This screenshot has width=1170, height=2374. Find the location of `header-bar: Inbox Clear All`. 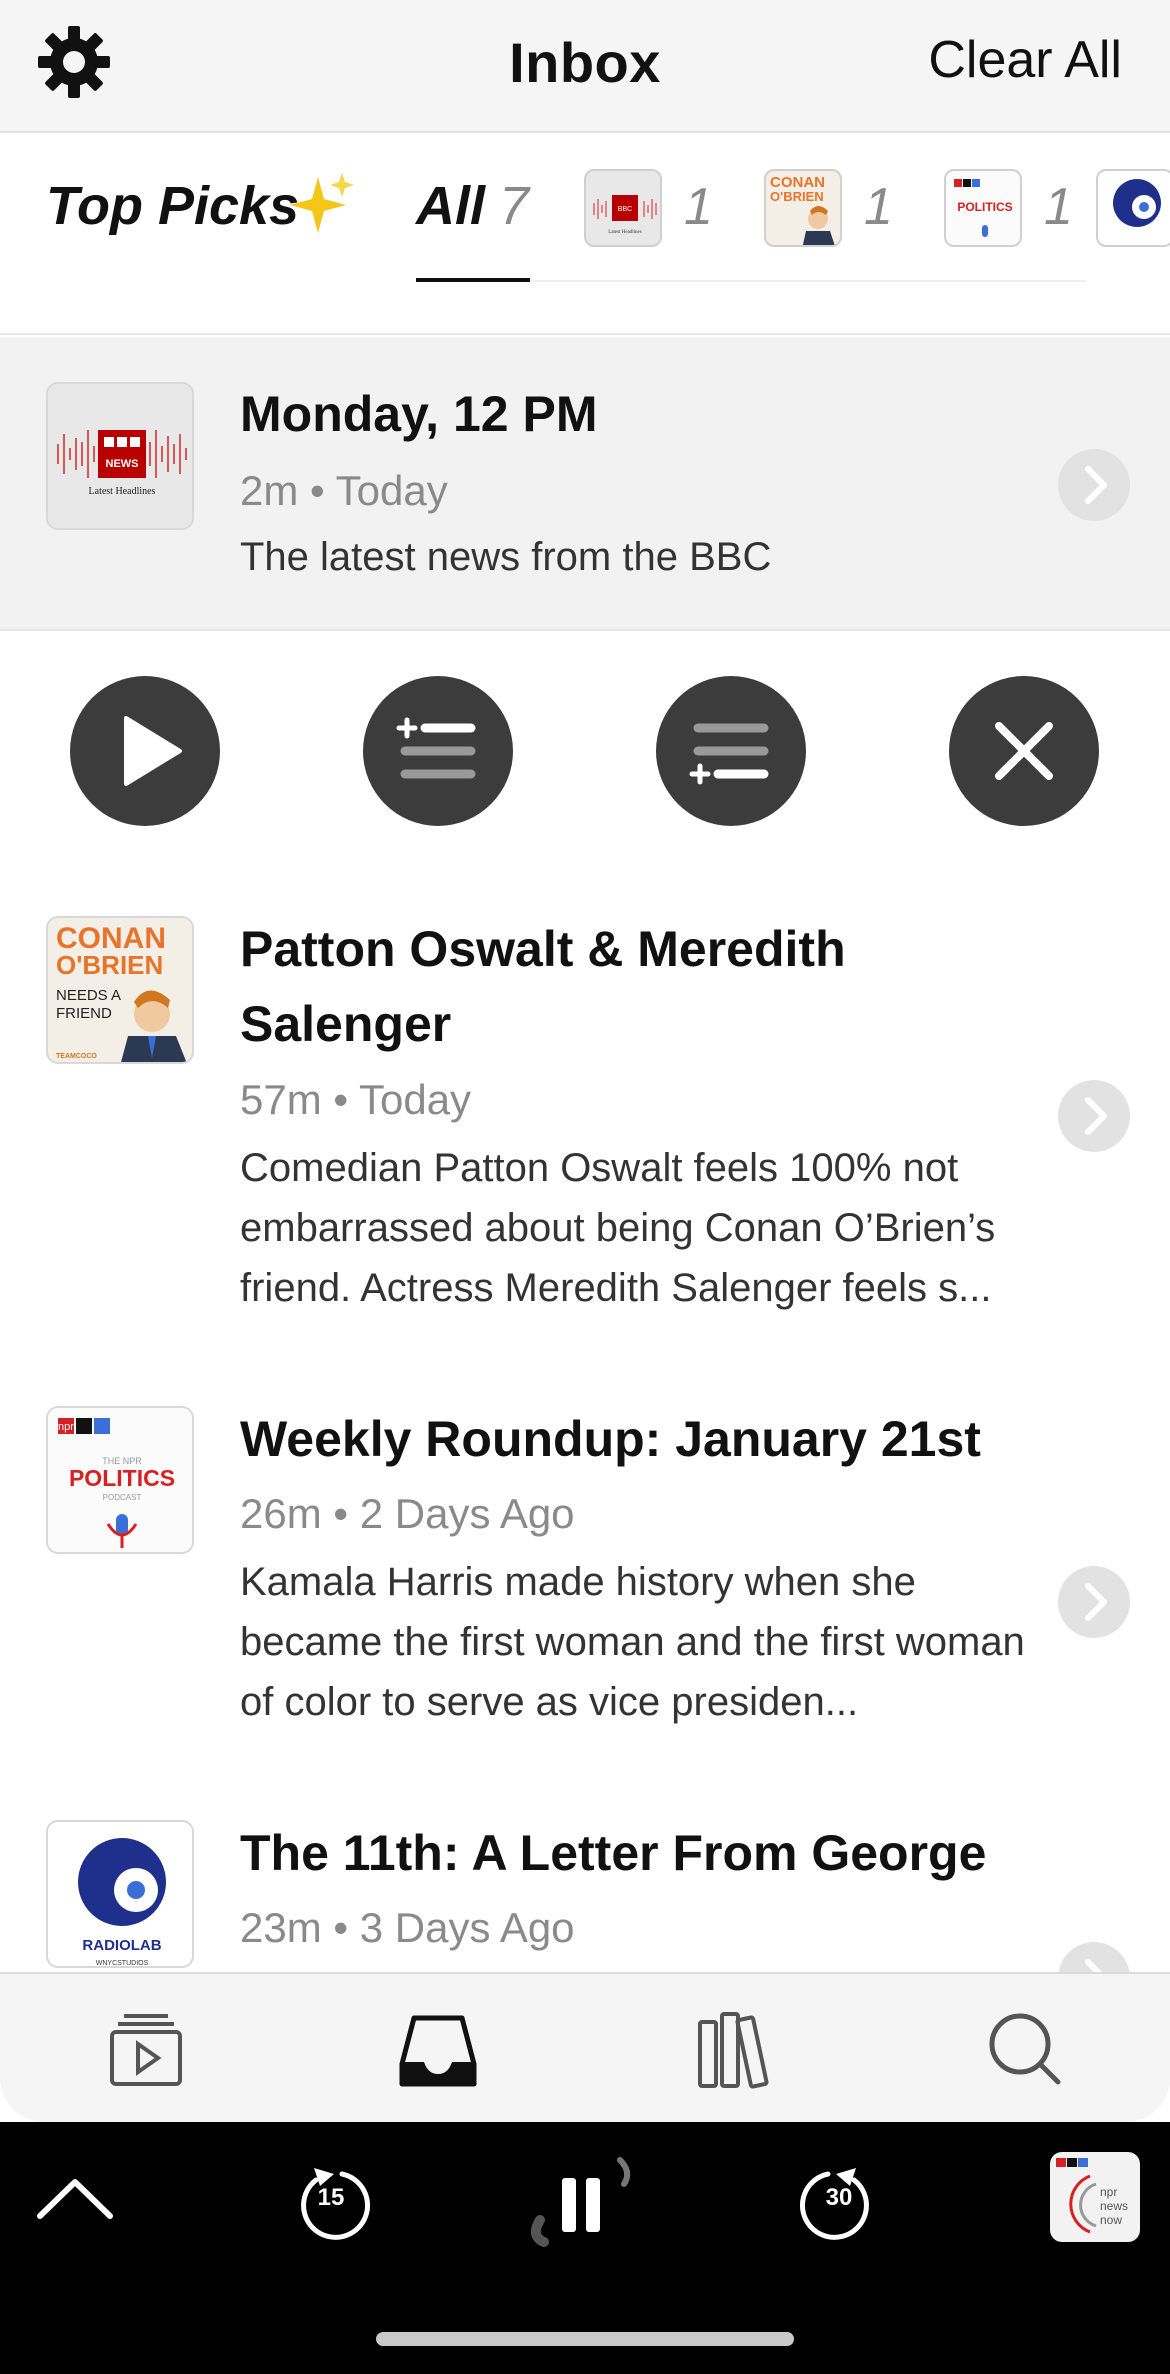

header-bar: Inbox Clear All is located at coordinates (585, 66).